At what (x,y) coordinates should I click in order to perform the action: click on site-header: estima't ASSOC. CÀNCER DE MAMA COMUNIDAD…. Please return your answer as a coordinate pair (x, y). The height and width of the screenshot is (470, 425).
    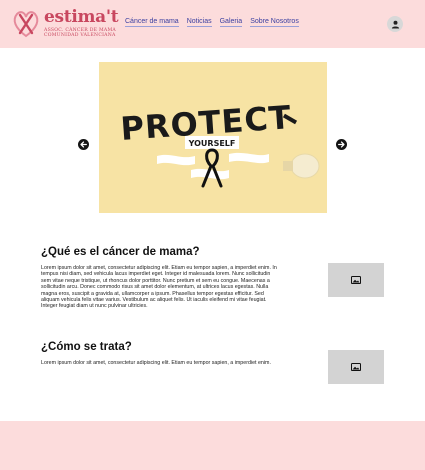
    Looking at the image, I should click on (212, 24).